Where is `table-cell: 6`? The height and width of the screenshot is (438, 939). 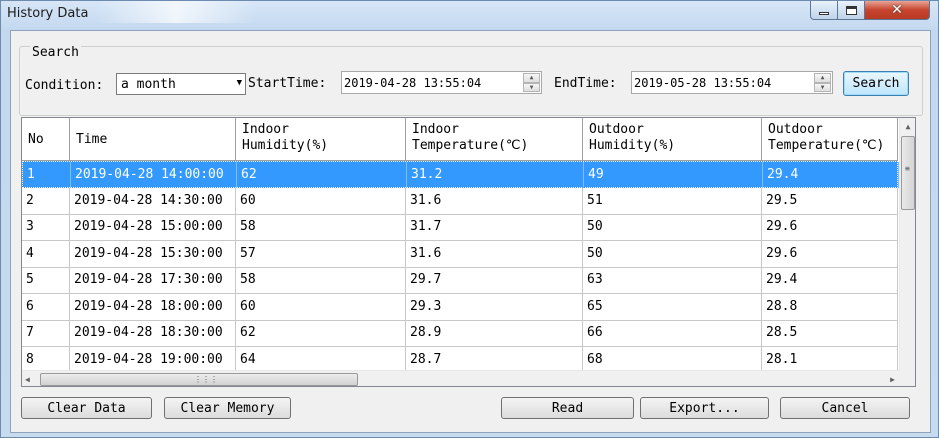
table-cell: 6 is located at coordinates (46, 306).